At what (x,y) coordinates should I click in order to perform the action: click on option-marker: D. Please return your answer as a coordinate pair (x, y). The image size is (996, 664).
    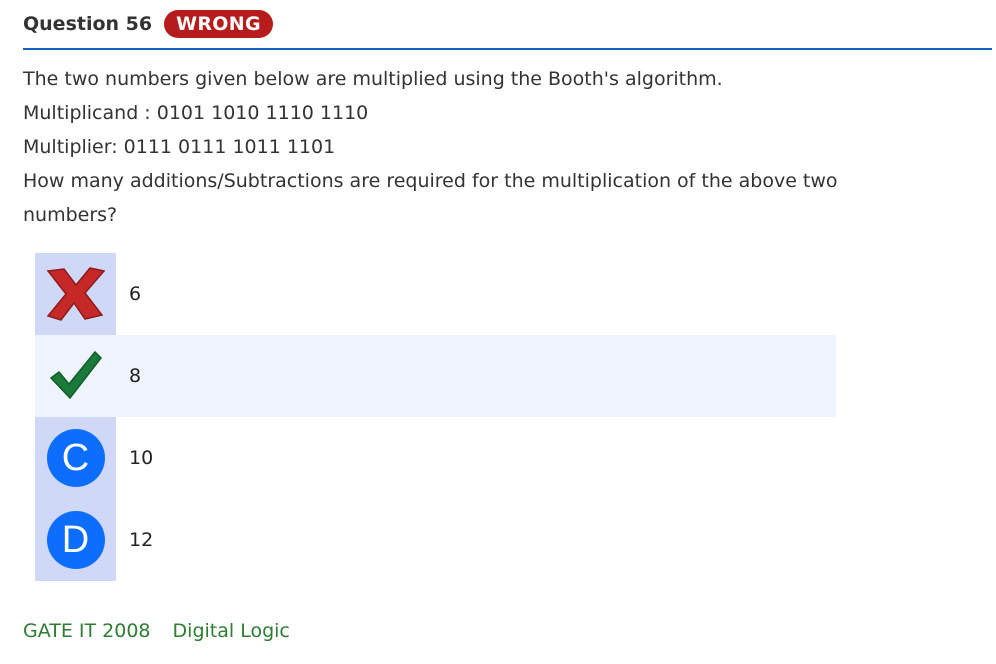
    Looking at the image, I should click on (75, 540).